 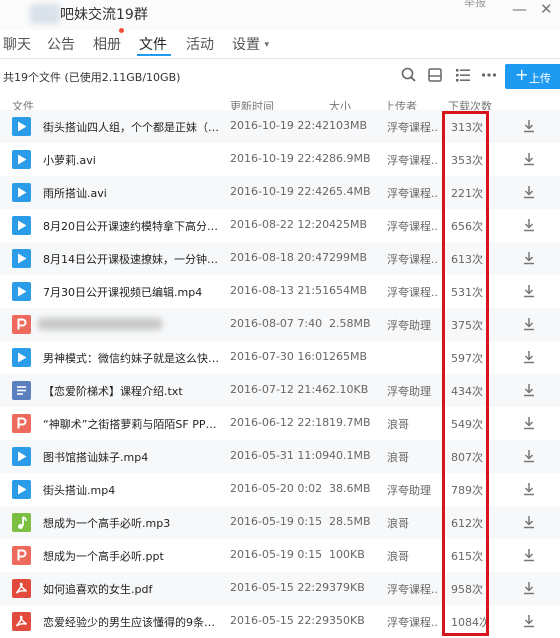 What do you see at coordinates (132, 457) in the screenshot?
I see `file-name: 图书馆搭讪妹子.mp4` at bounding box center [132, 457].